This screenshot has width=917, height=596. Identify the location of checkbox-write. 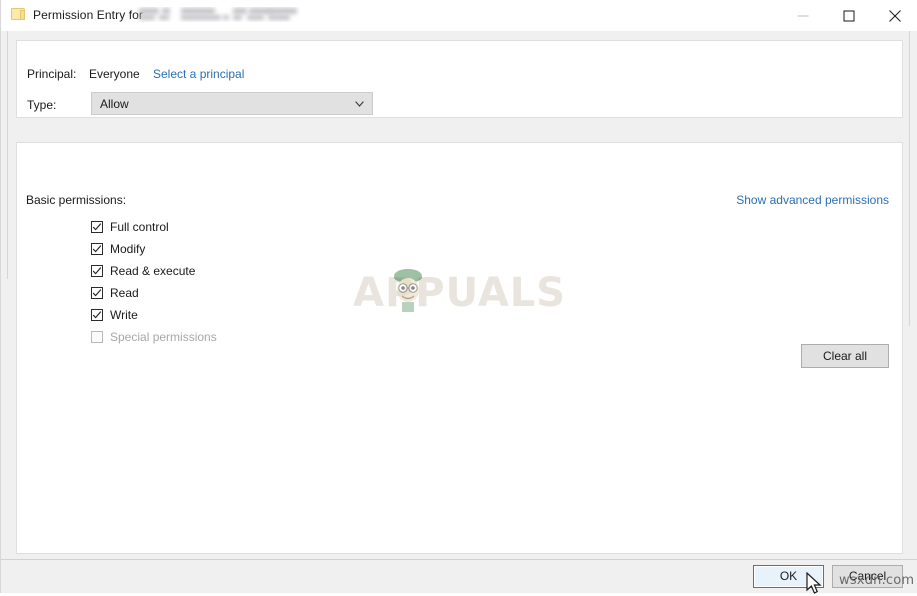
(97, 315).